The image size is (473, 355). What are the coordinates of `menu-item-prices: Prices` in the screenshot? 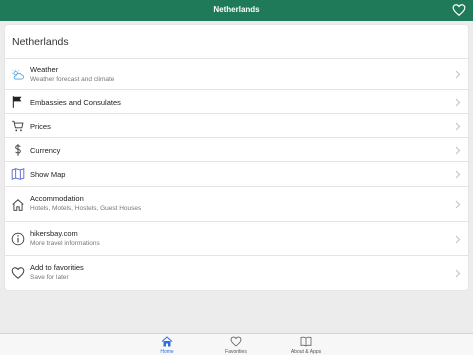 It's located at (236, 125).